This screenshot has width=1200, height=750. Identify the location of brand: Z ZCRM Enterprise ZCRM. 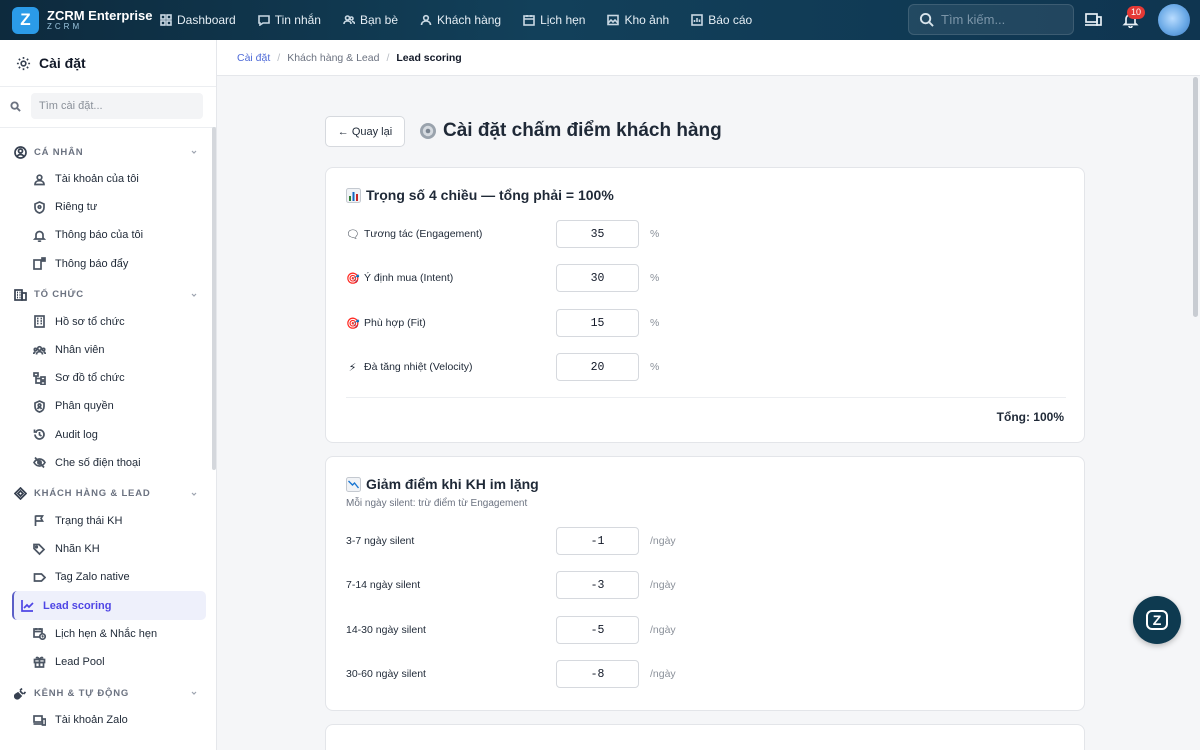
(80, 20).